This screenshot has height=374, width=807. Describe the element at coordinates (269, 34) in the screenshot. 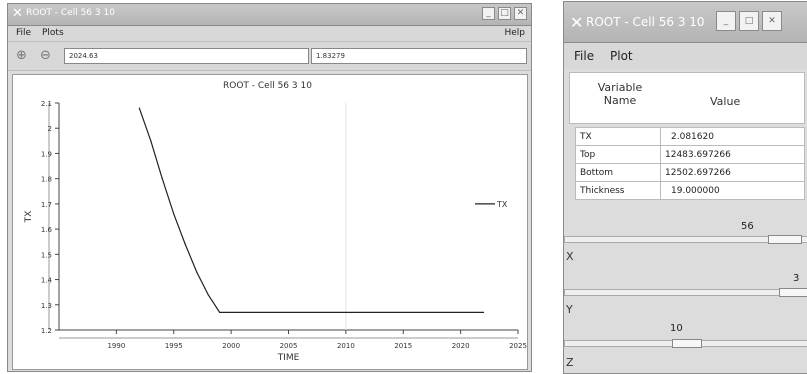

I see `plot-menubar: File Plots Help` at that location.